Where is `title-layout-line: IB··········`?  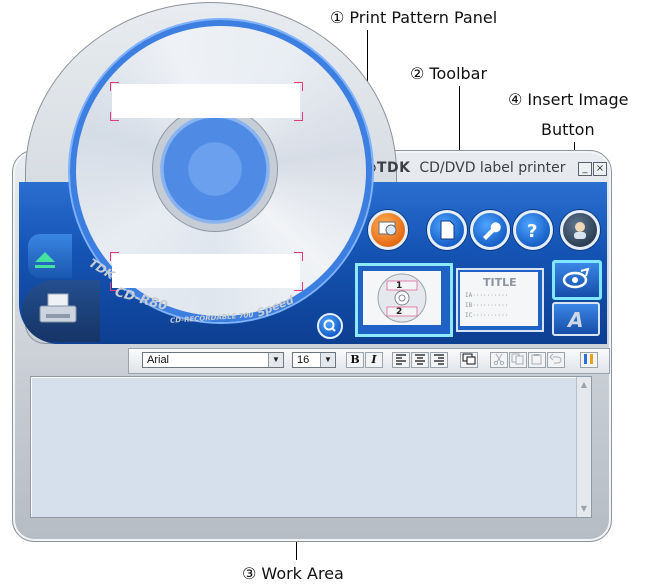
title-layout-line: IB·········· is located at coordinates (487, 305).